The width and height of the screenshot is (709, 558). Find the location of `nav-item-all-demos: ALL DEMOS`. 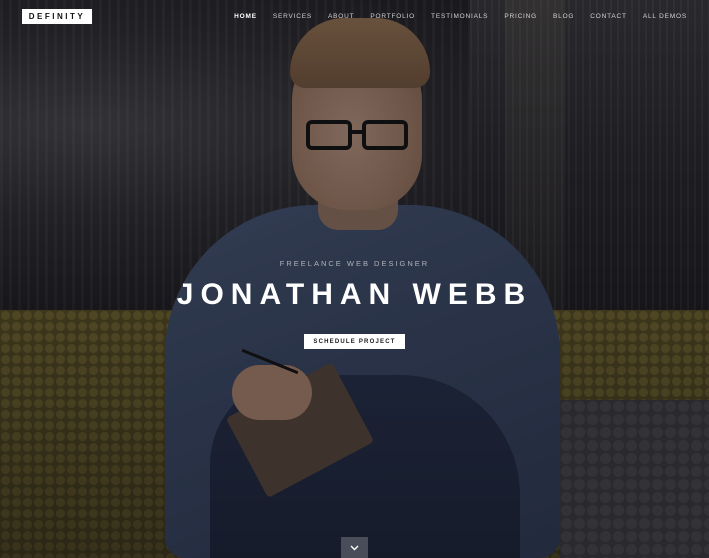

nav-item-all-demos: ALL DEMOS is located at coordinates (661, 17).